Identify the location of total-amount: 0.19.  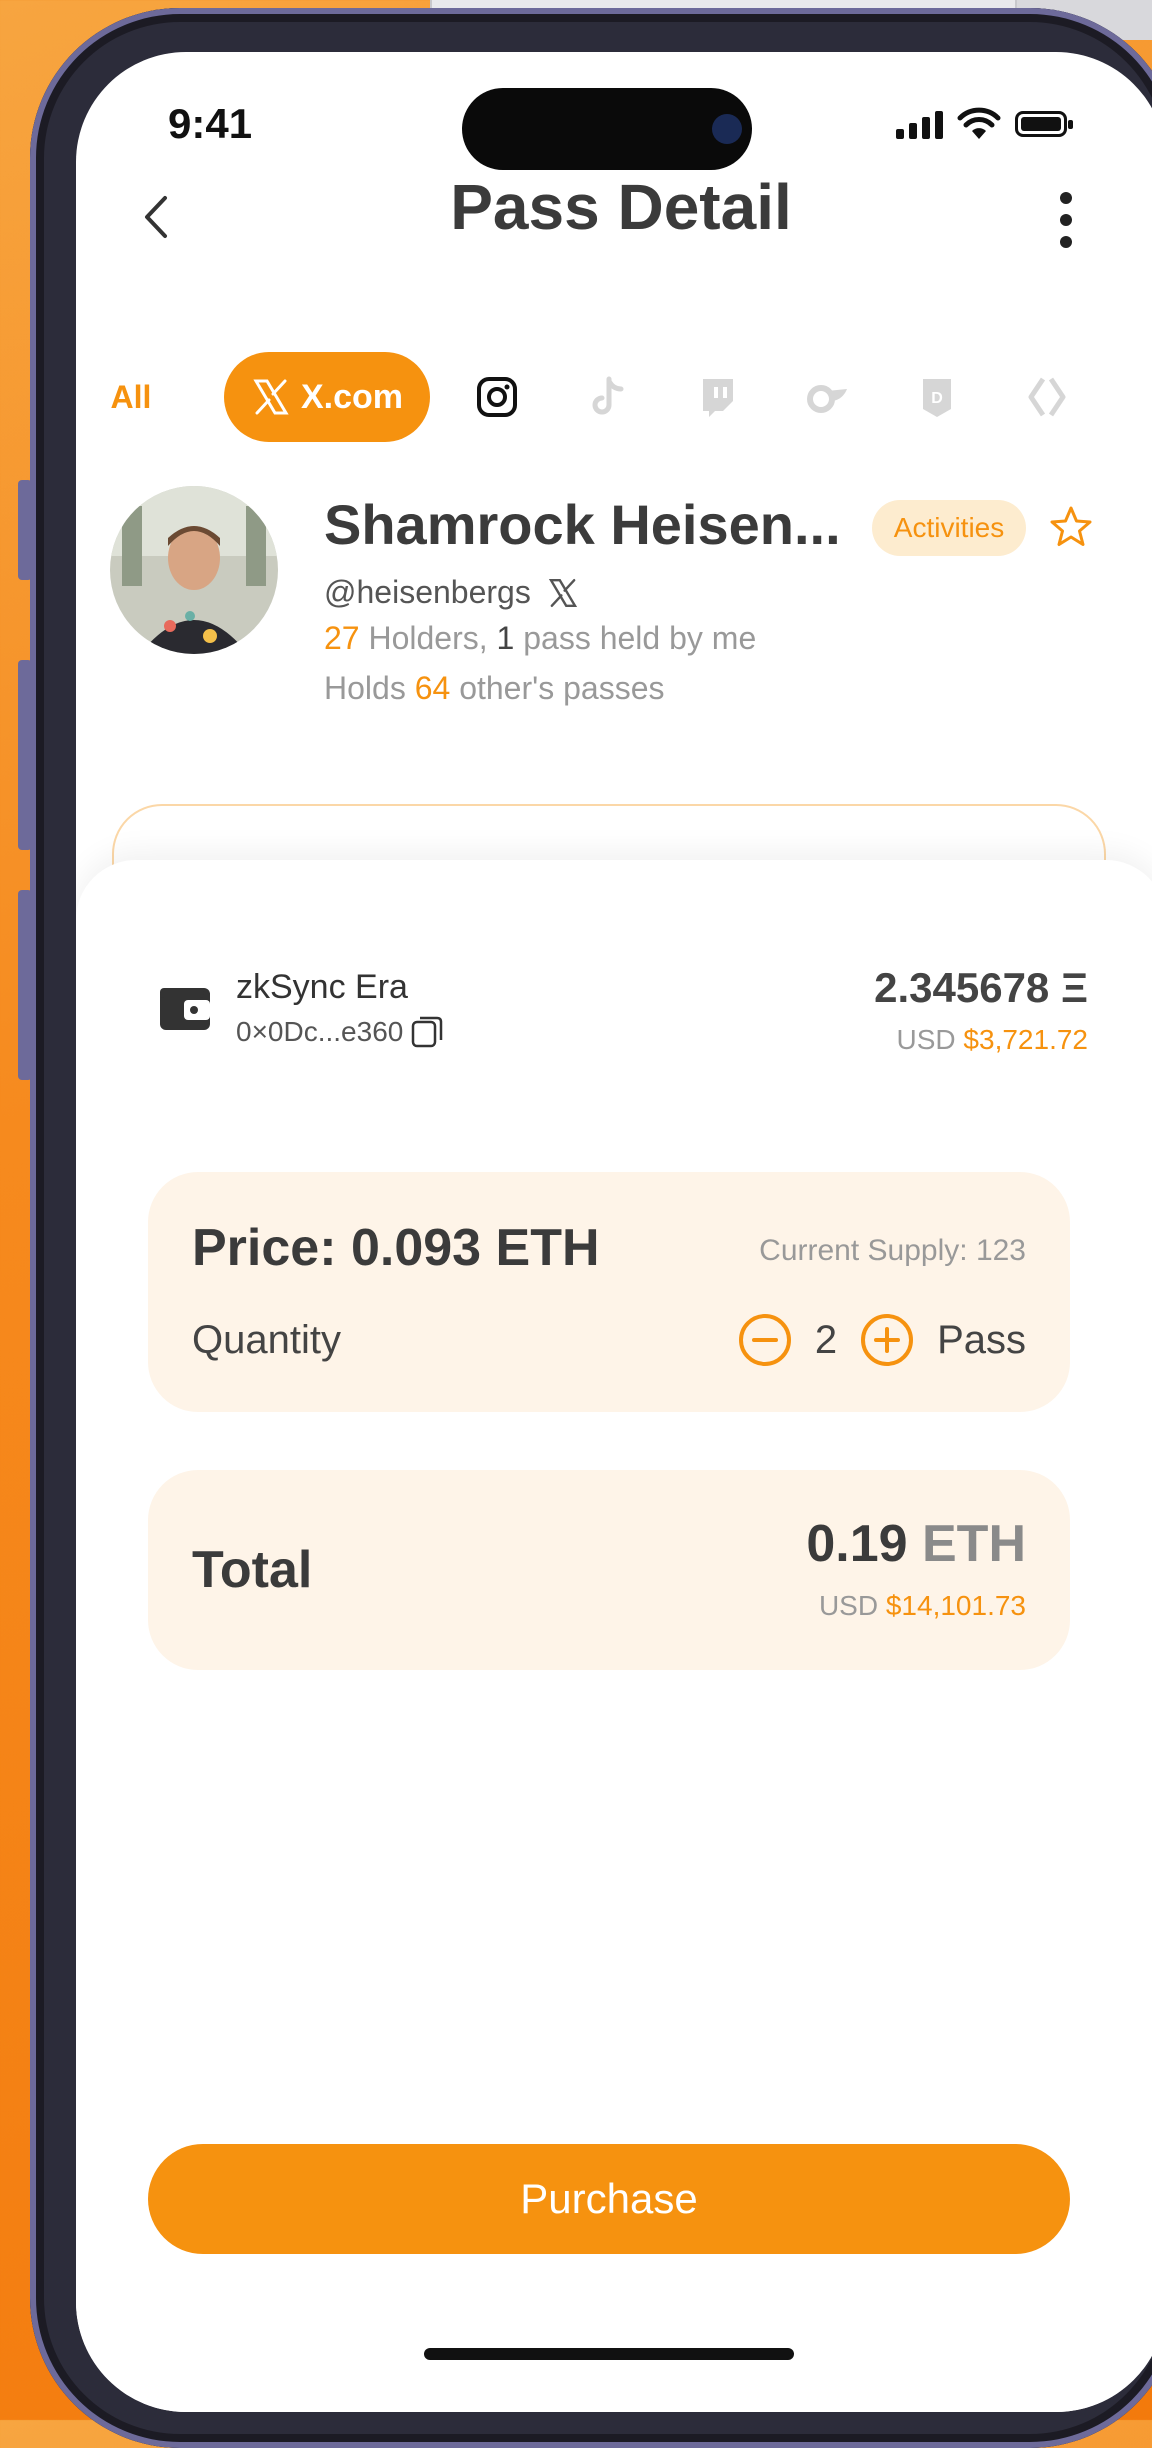
(857, 1544).